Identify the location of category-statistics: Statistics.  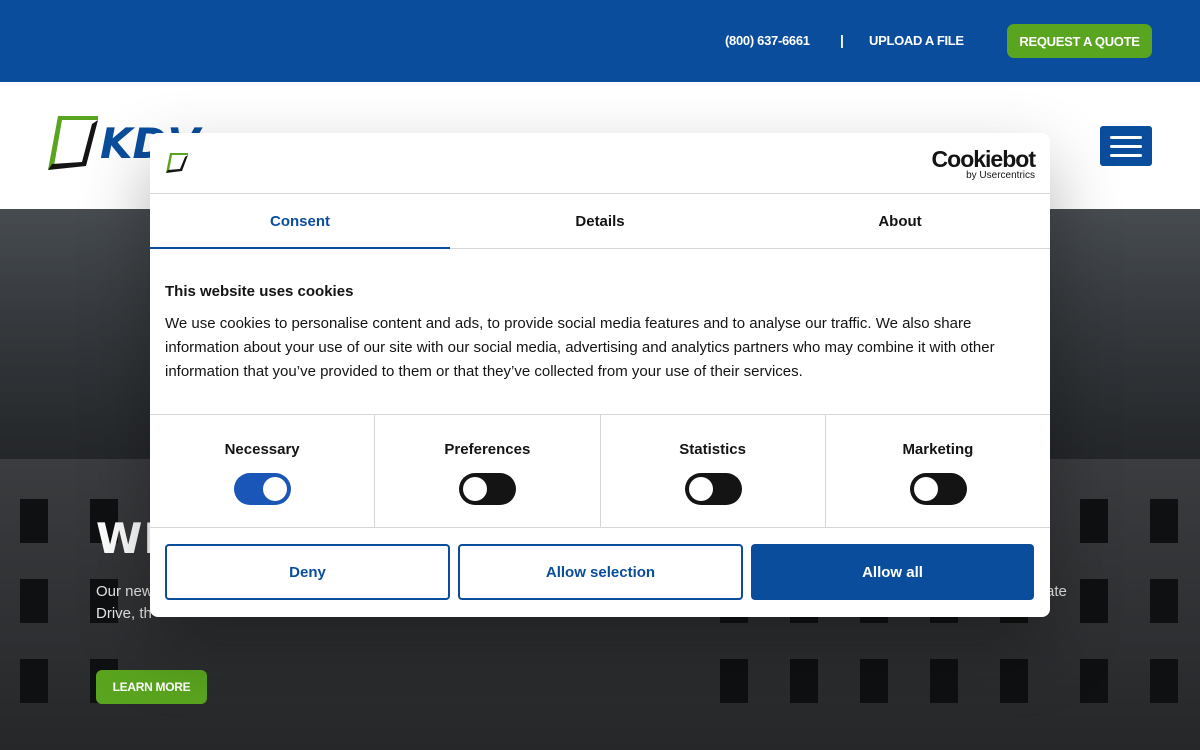
(713, 471).